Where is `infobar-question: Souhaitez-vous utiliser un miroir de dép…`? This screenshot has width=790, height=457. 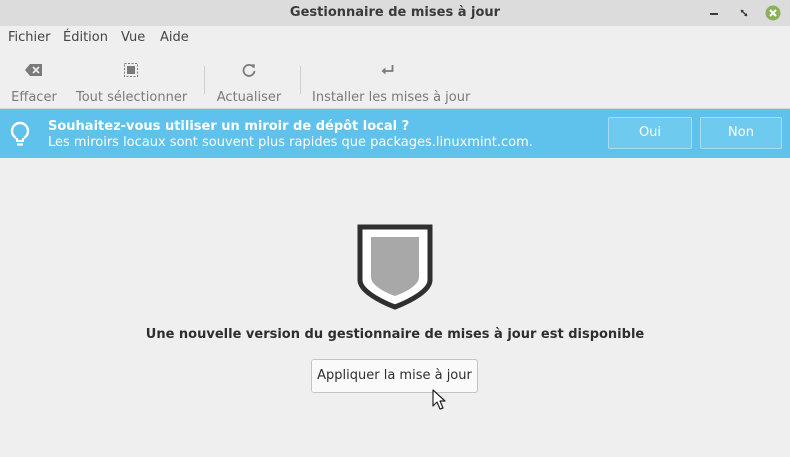 infobar-question: Souhaitez-vous utiliser un miroir de dép… is located at coordinates (229, 126).